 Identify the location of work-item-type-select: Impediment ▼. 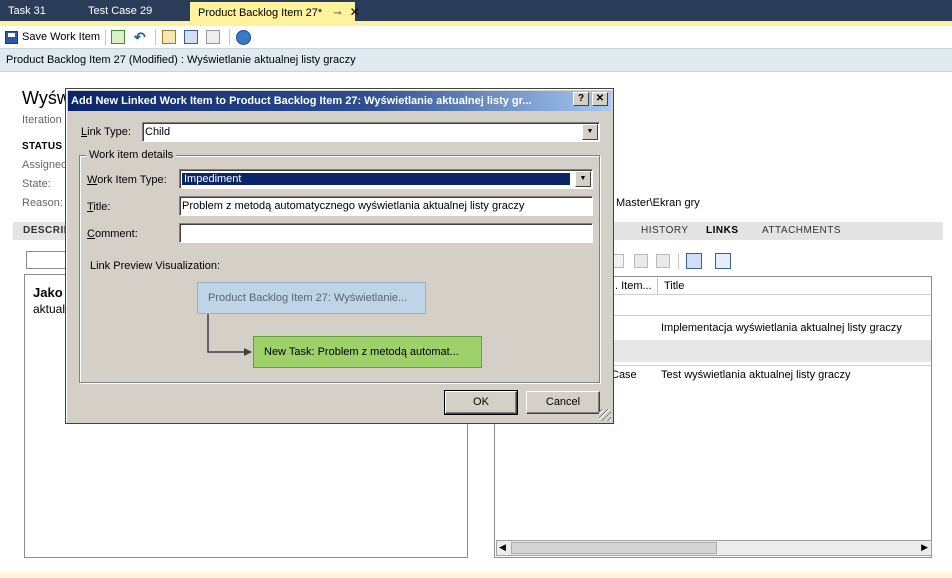
(386, 179).